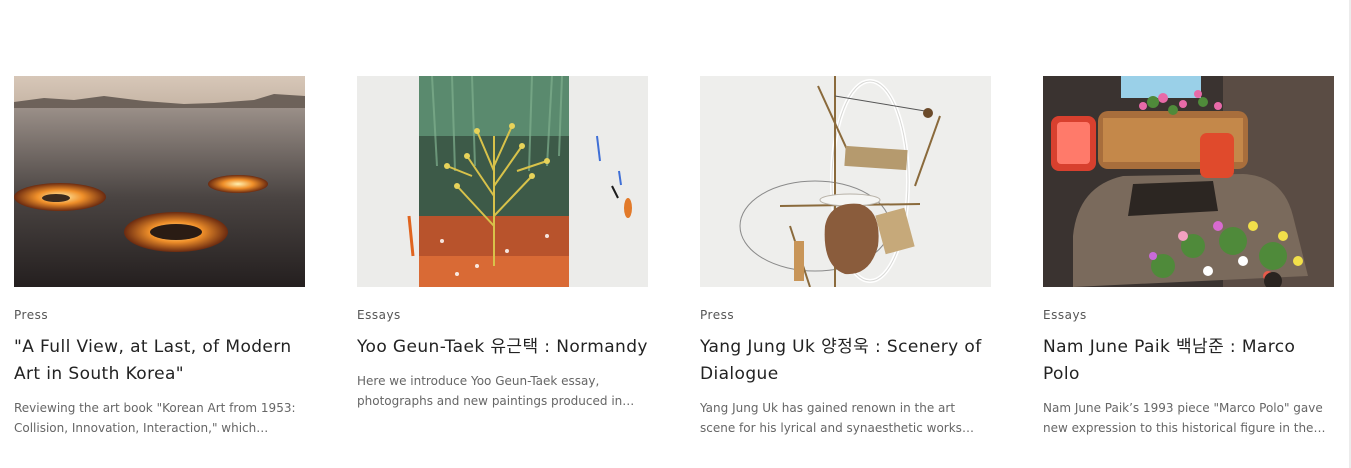  I want to click on car-with-flowers, so click(1188, 181).